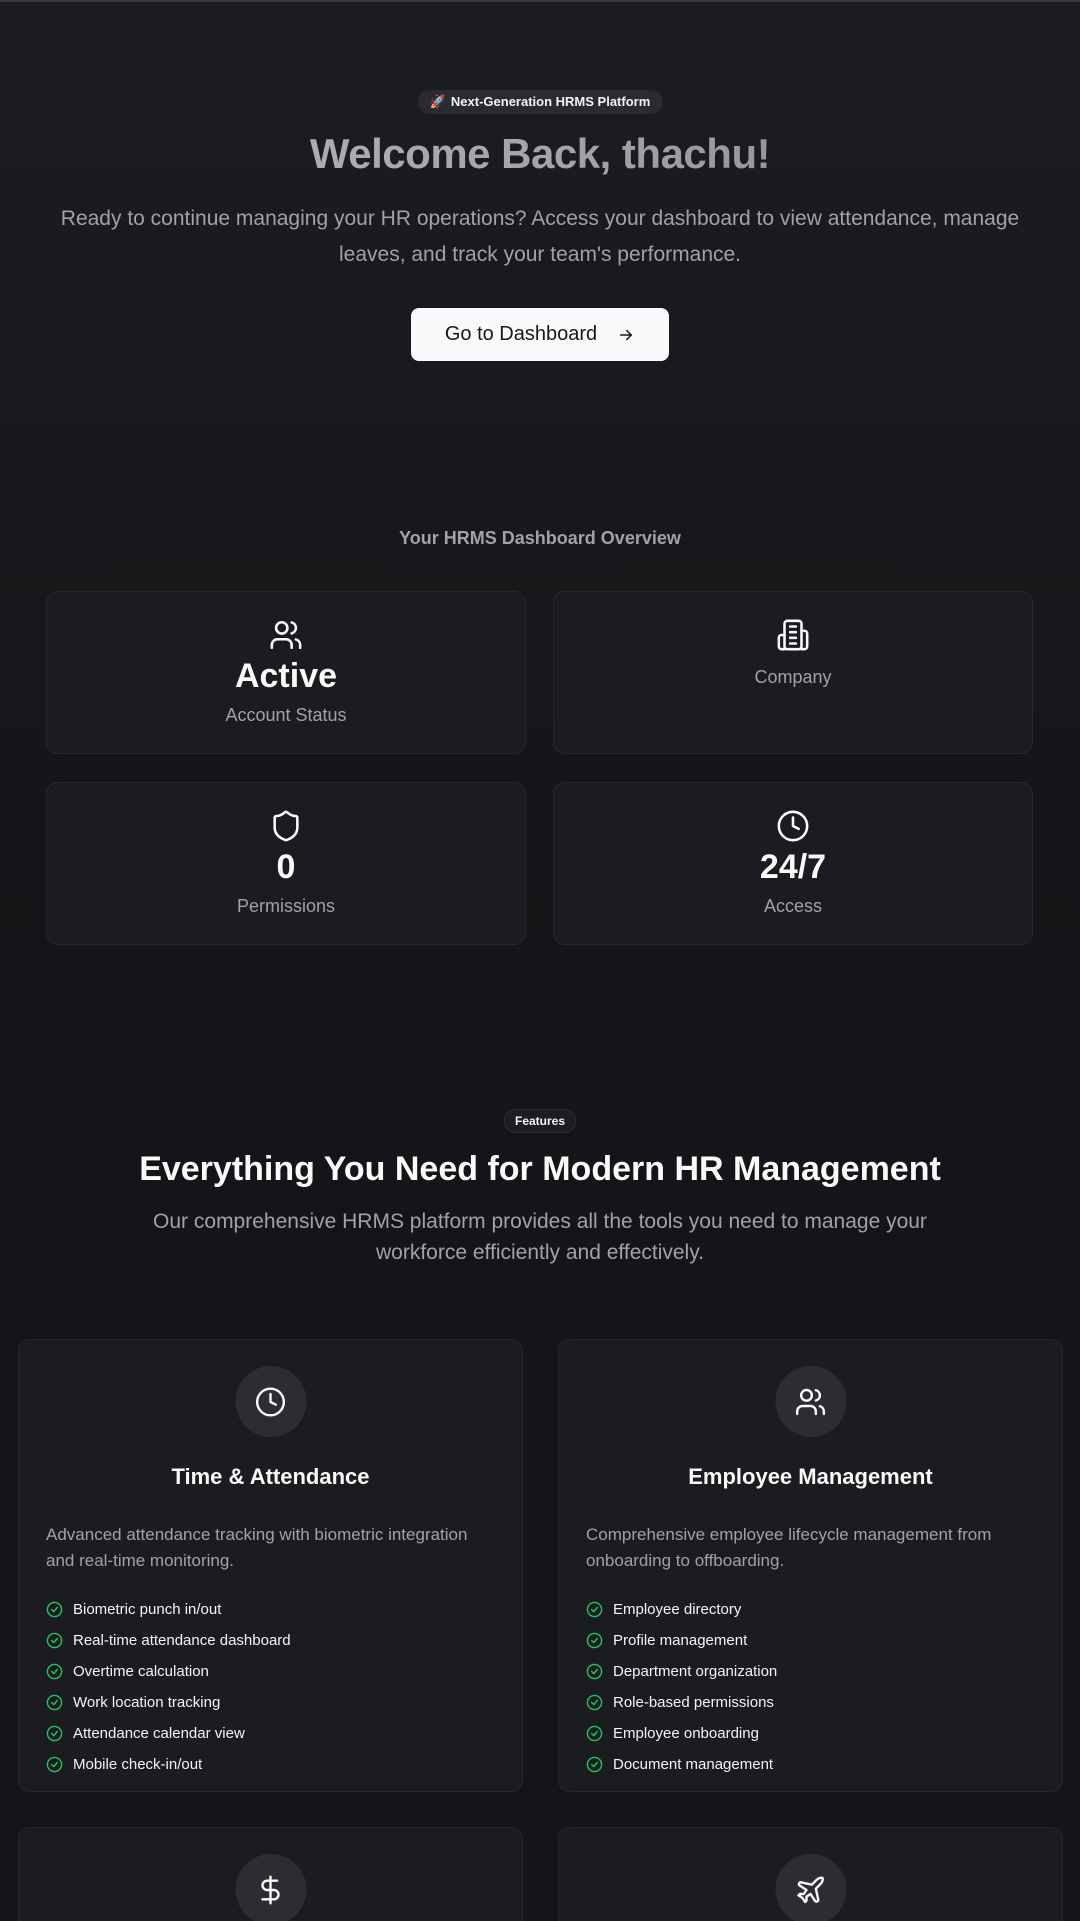 Image resolution: width=1080 pixels, height=1921 pixels. I want to click on stat-value: 0, so click(286, 867).